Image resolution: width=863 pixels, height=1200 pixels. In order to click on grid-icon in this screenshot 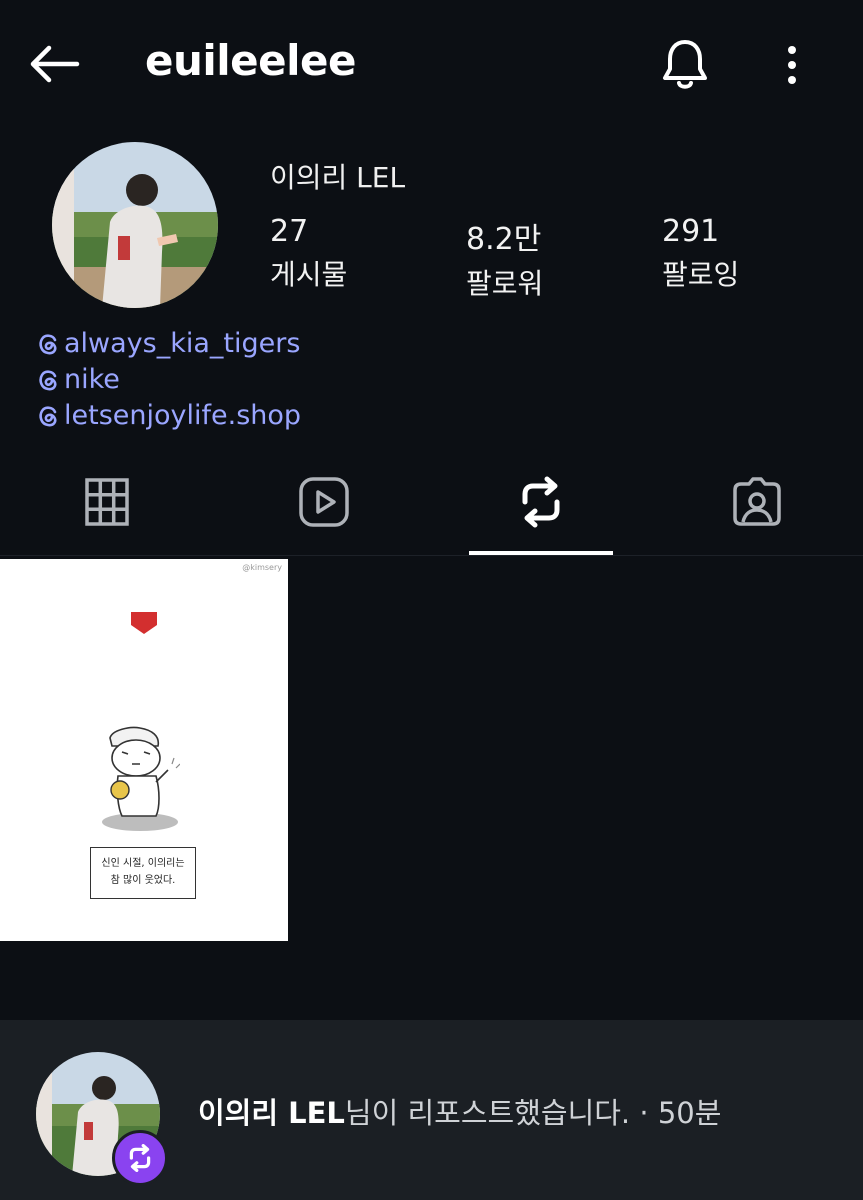, I will do `click(107, 502)`.